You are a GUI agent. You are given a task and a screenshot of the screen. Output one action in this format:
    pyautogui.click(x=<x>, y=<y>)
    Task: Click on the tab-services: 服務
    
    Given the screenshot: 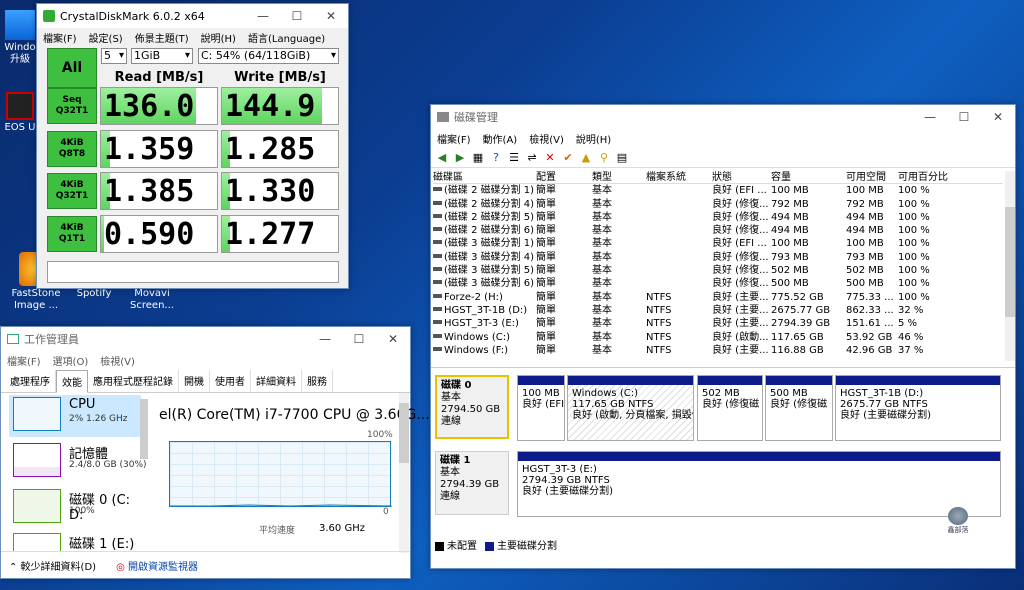 What is the action you would take?
    pyautogui.click(x=317, y=381)
    